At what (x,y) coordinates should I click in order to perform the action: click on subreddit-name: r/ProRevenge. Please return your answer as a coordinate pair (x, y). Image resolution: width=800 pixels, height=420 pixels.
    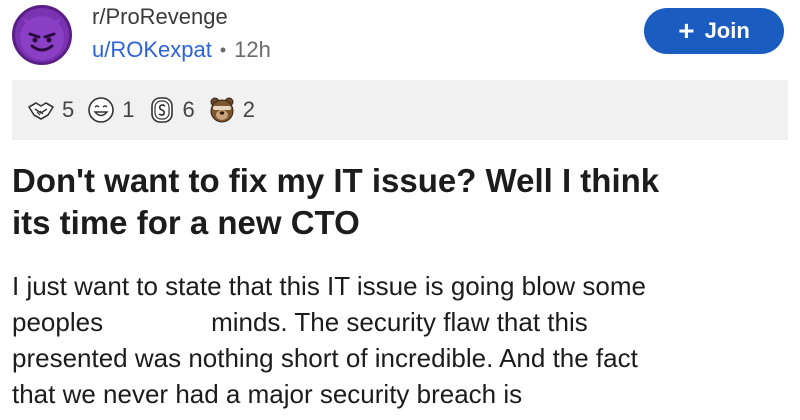
    Looking at the image, I should click on (181, 17).